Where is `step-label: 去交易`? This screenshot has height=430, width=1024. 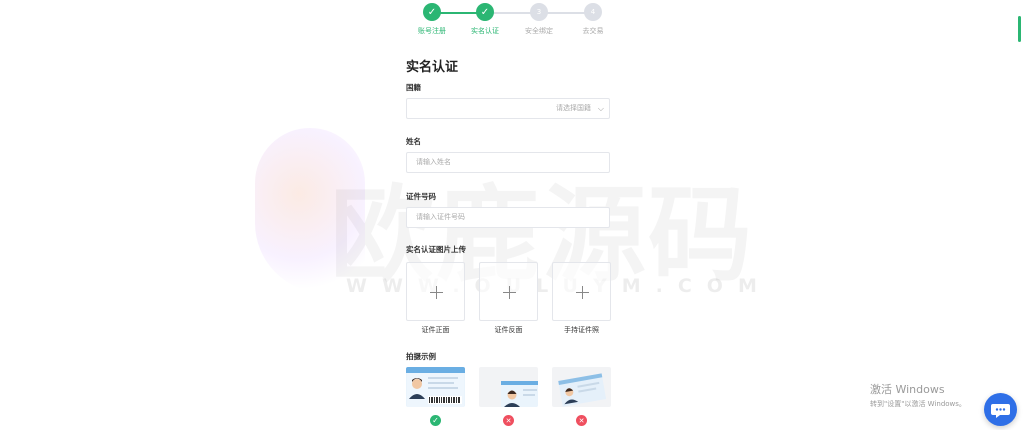
step-label: 去交易 is located at coordinates (593, 31).